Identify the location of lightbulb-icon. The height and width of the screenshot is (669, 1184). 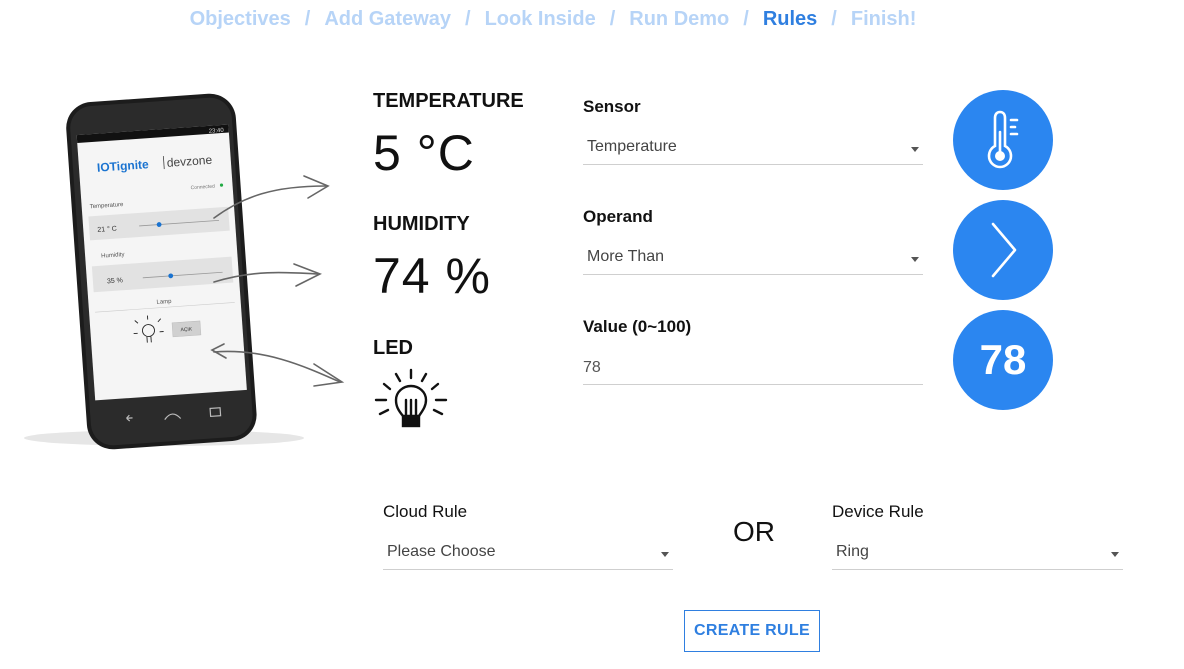
(411, 398).